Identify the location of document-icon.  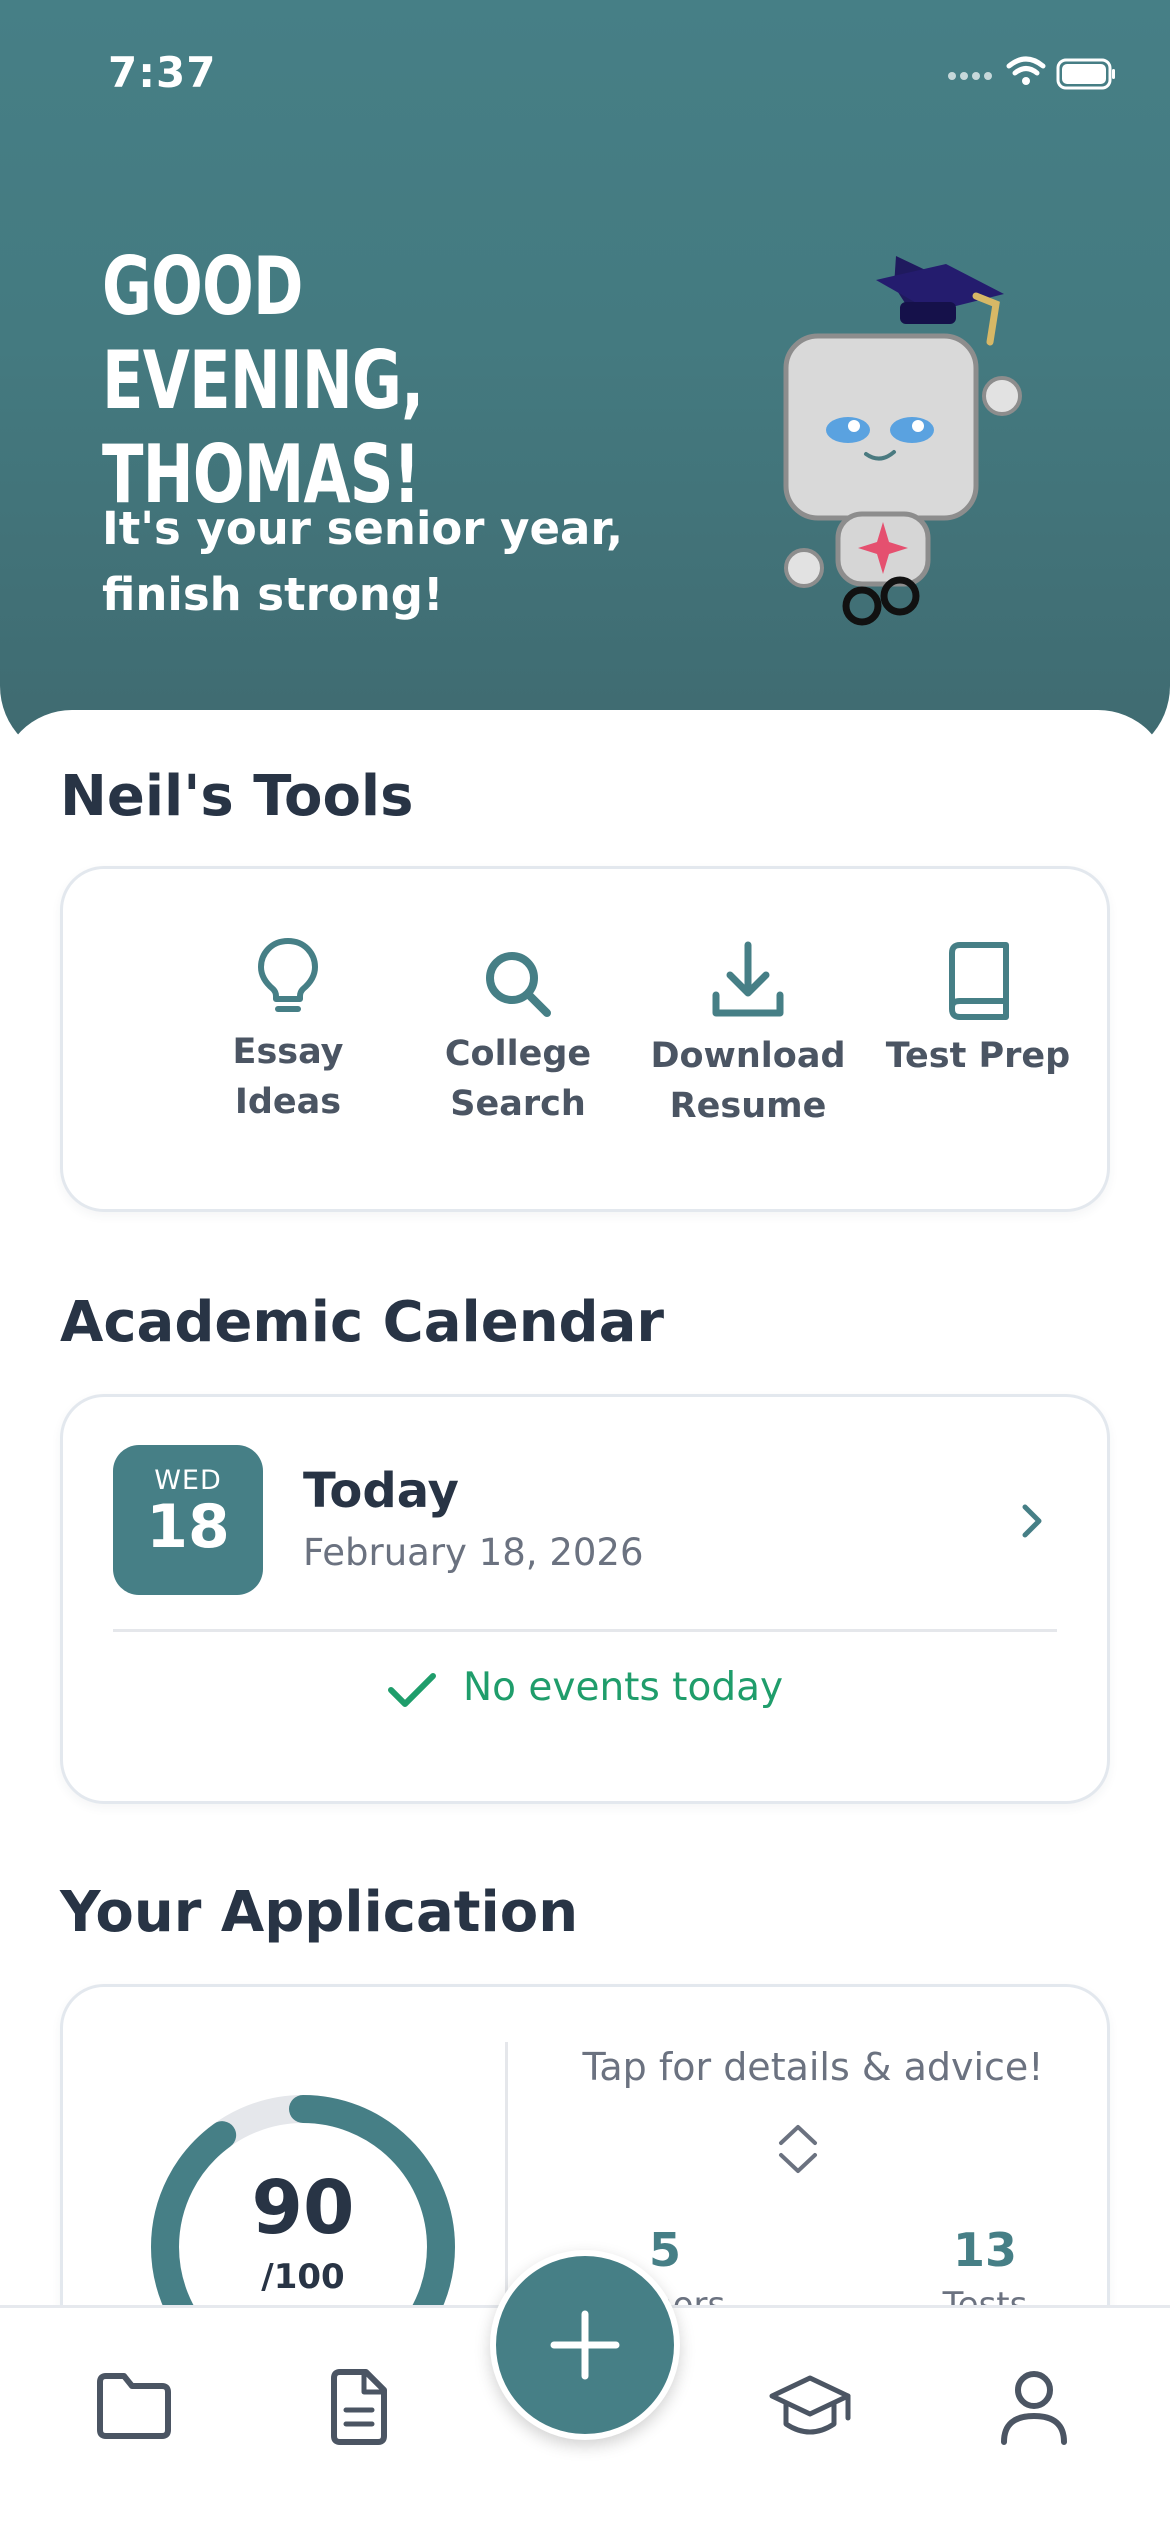
(358, 2407).